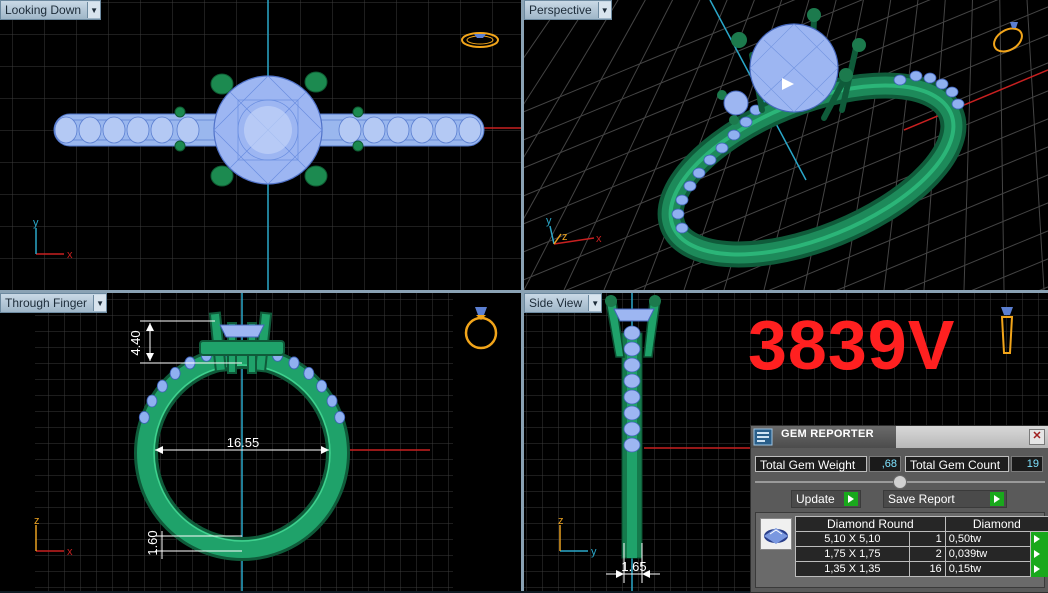 This screenshot has width=1048, height=593. Describe the element at coordinates (152, 542) in the screenshot. I see `dimension-shank-thickness: 1.60` at that location.